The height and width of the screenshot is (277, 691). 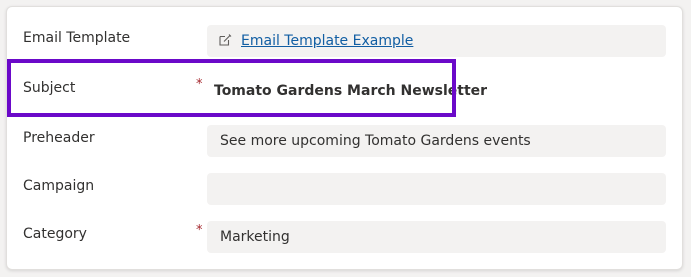 I want to click on category-row: Category * Marketing, so click(x=344, y=237).